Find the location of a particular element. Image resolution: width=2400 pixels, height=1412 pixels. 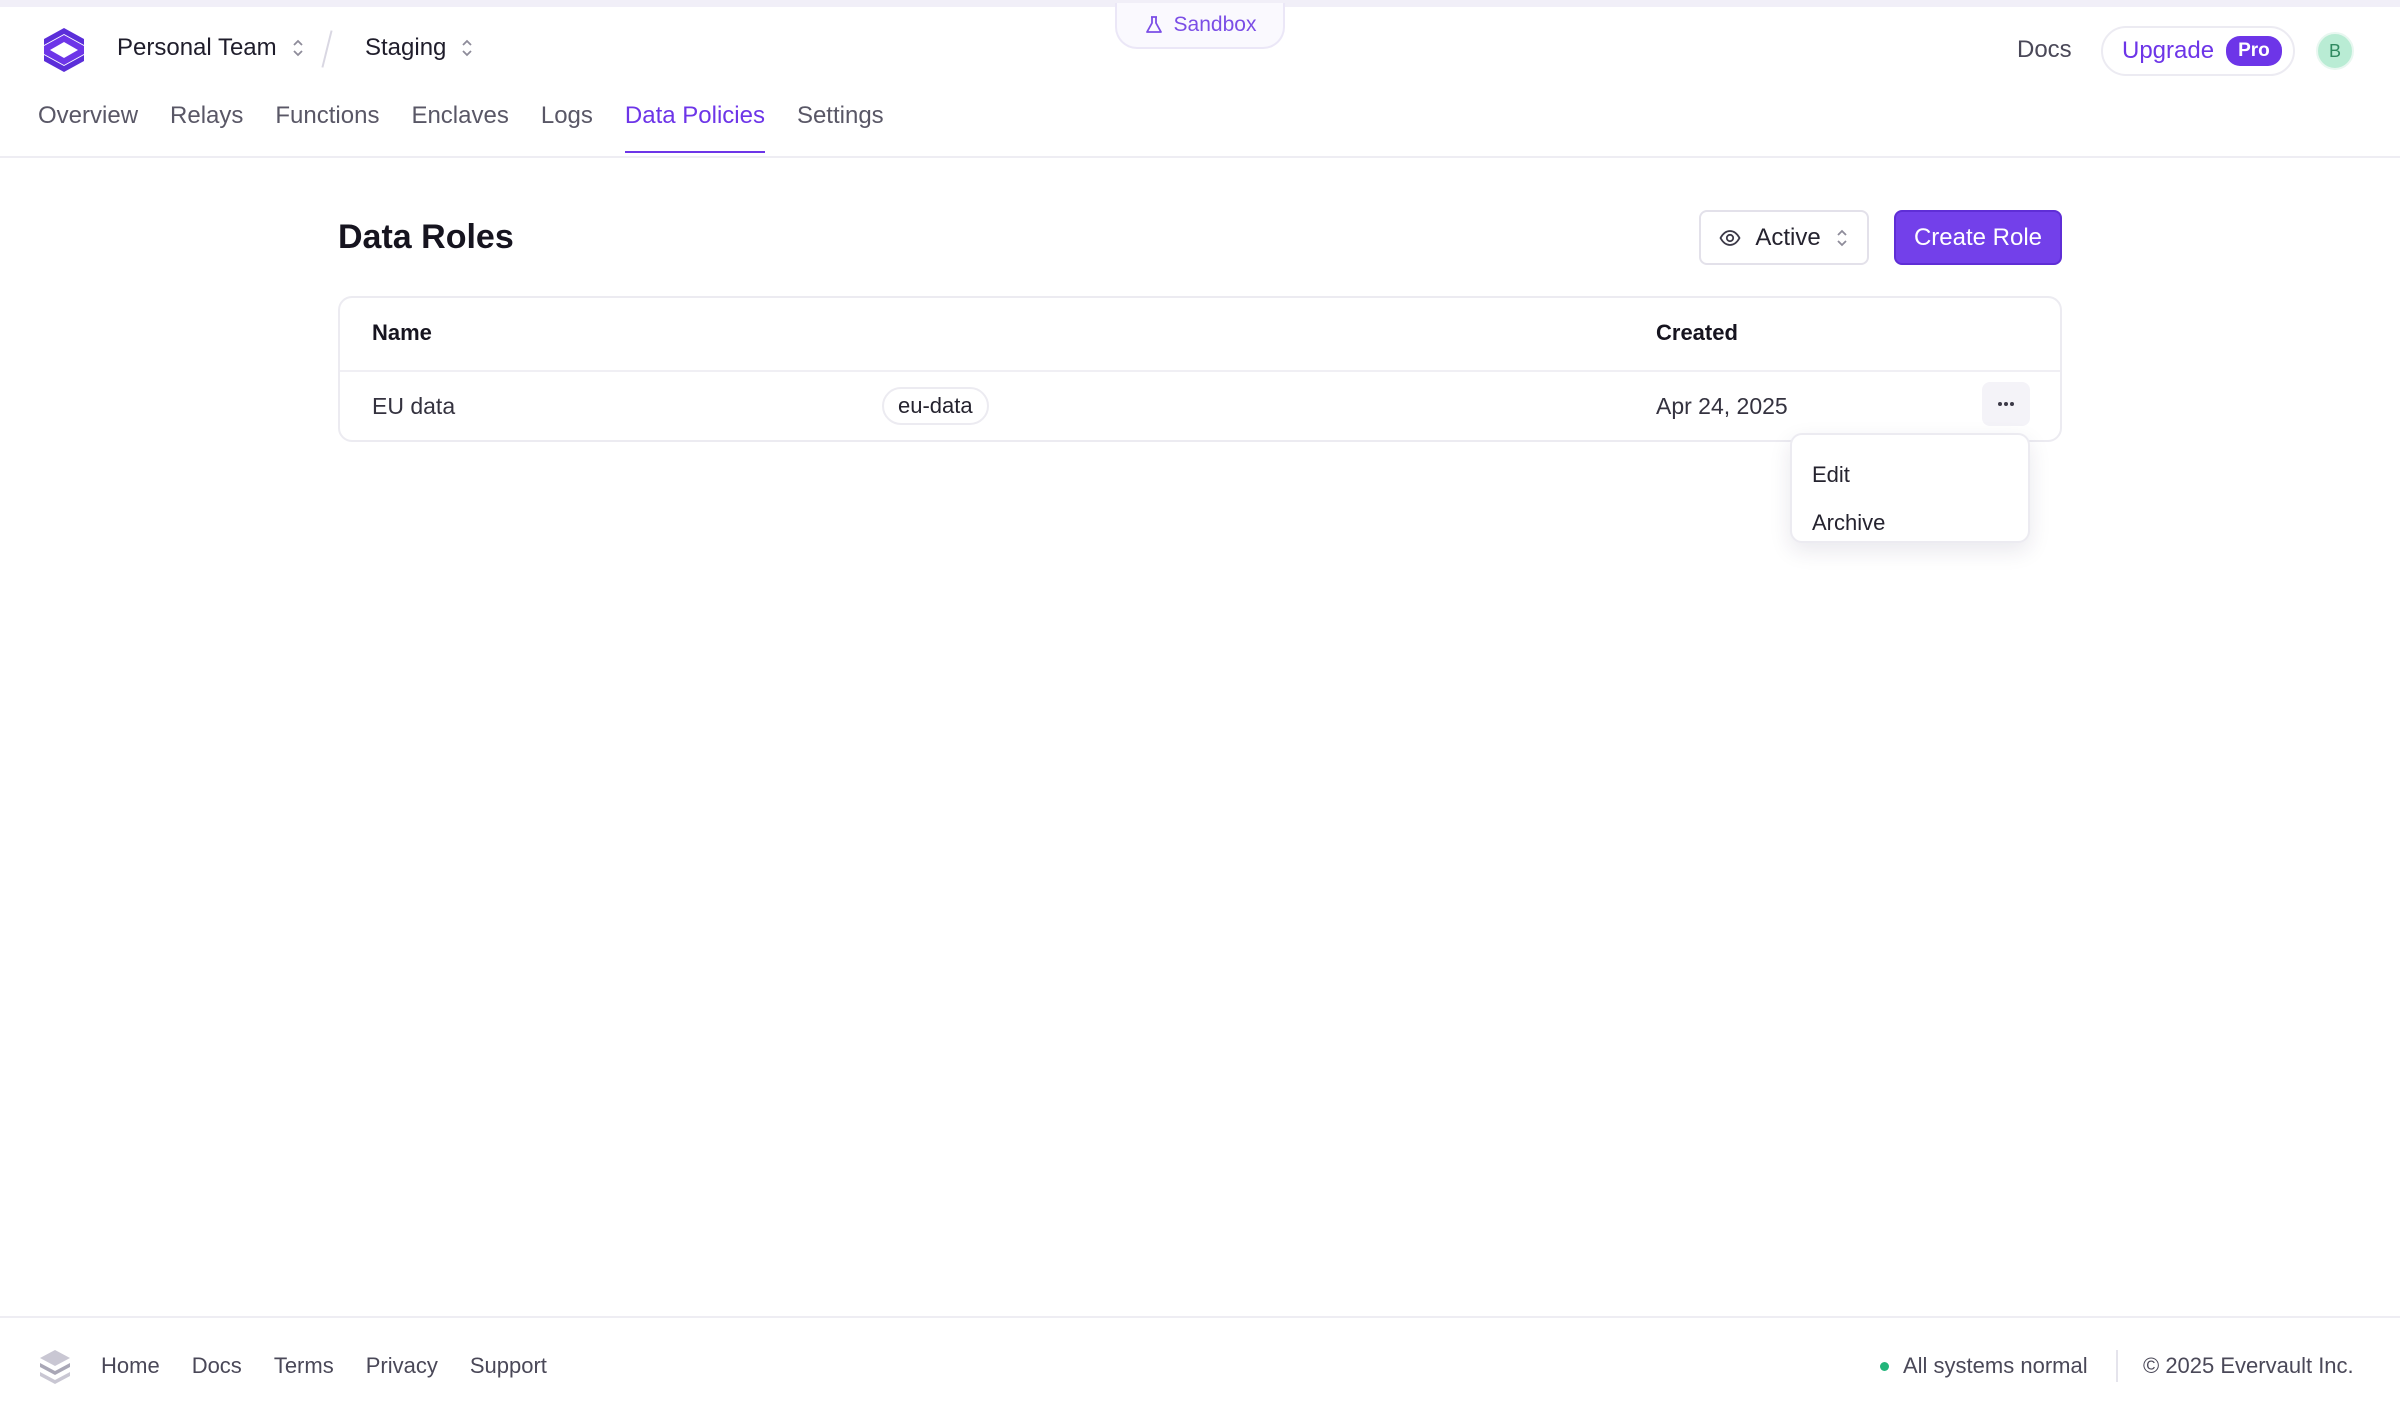

tab-relays: Relays is located at coordinates (206, 127).